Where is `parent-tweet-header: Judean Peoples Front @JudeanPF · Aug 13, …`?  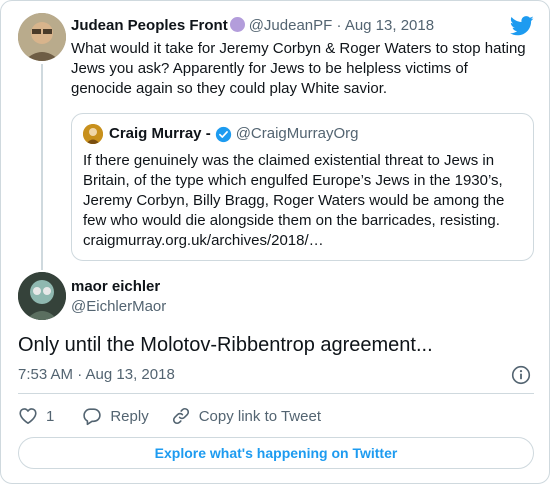
parent-tweet-header: Judean Peoples Front @JudeanPF · Aug 13, … is located at coordinates (252, 26).